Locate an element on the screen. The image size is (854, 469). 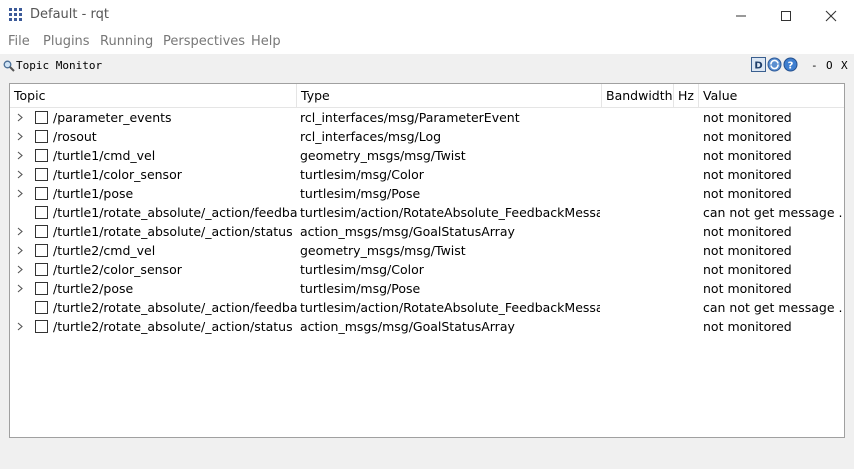
column-header-bandwidth: Bandwidth is located at coordinates (638, 96).